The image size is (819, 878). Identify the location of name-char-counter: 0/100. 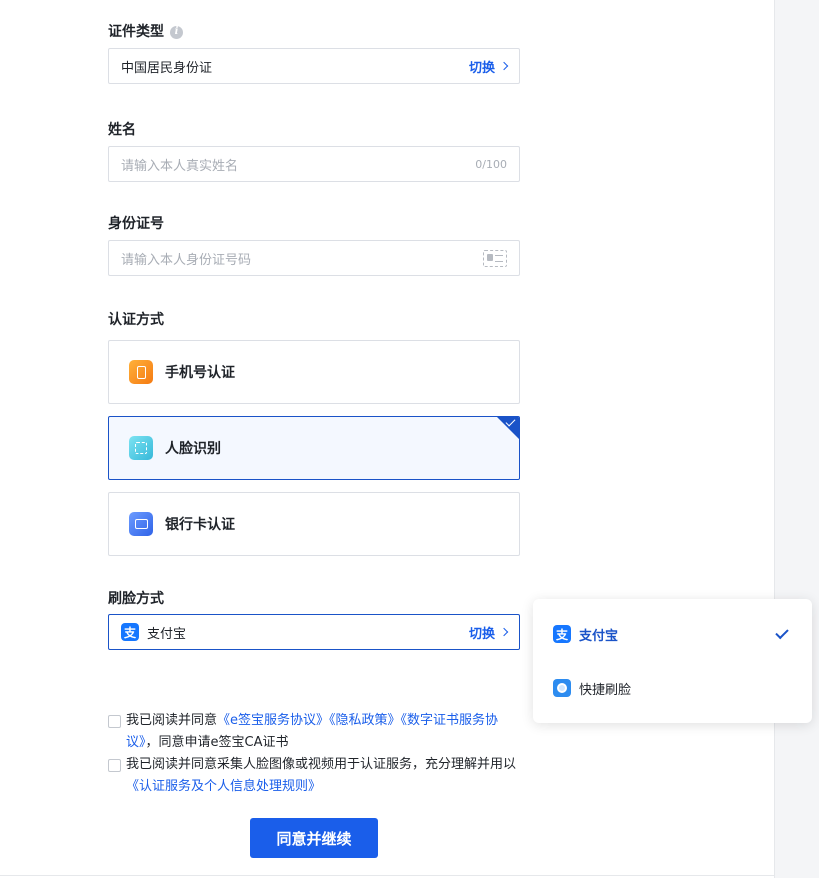
(491, 164).